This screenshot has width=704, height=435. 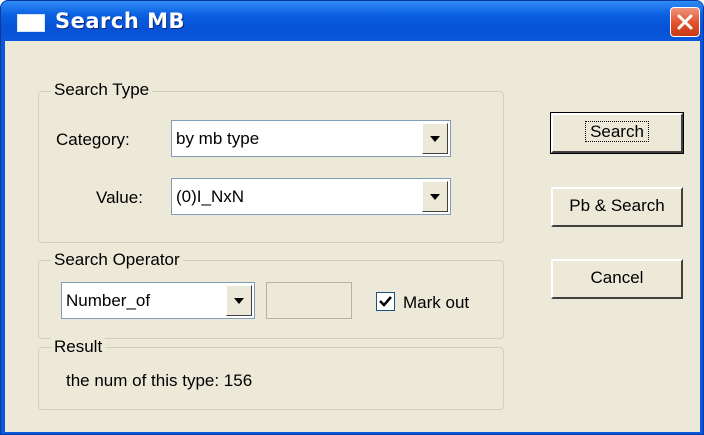 I want to click on search-button-label: Search, so click(x=617, y=131).